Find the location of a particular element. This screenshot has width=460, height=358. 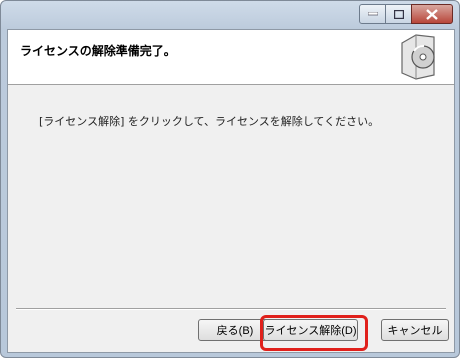

title-bar is located at coordinates (230, 15).